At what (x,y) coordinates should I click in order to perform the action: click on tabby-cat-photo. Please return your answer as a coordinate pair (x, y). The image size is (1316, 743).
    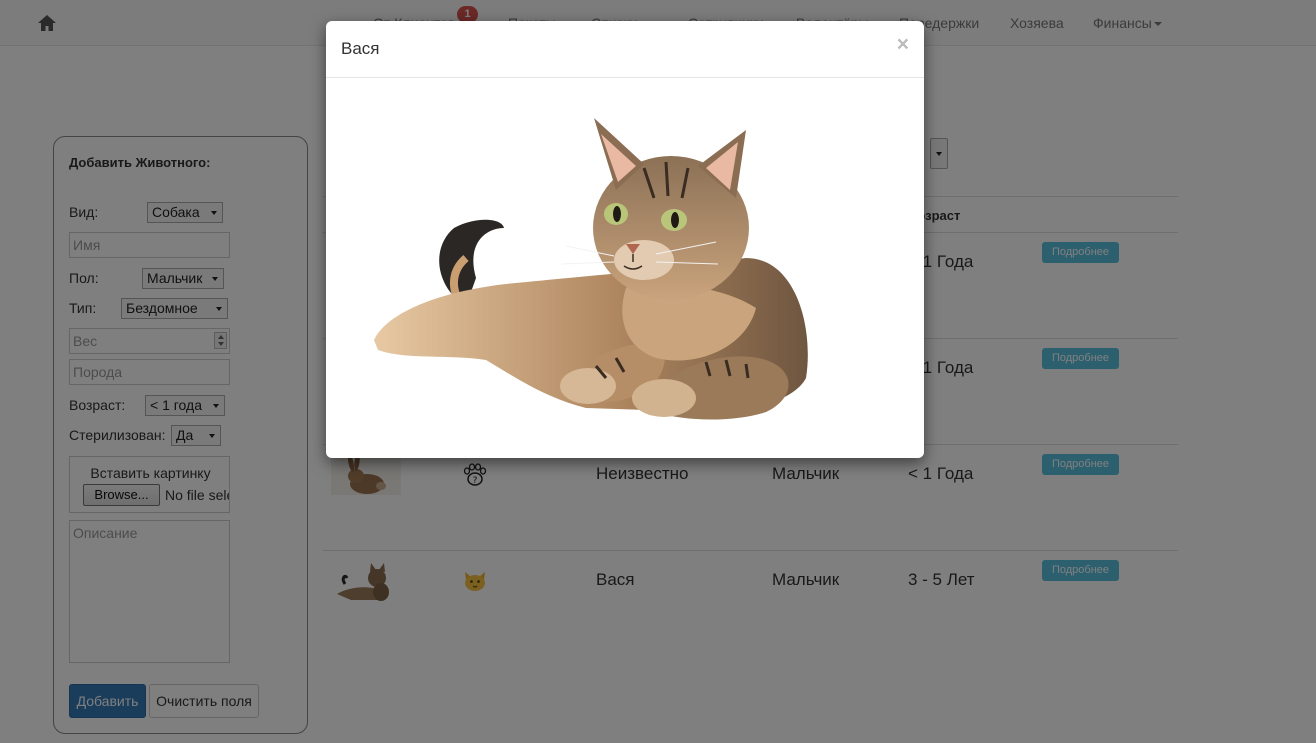
    Looking at the image, I should click on (591, 269).